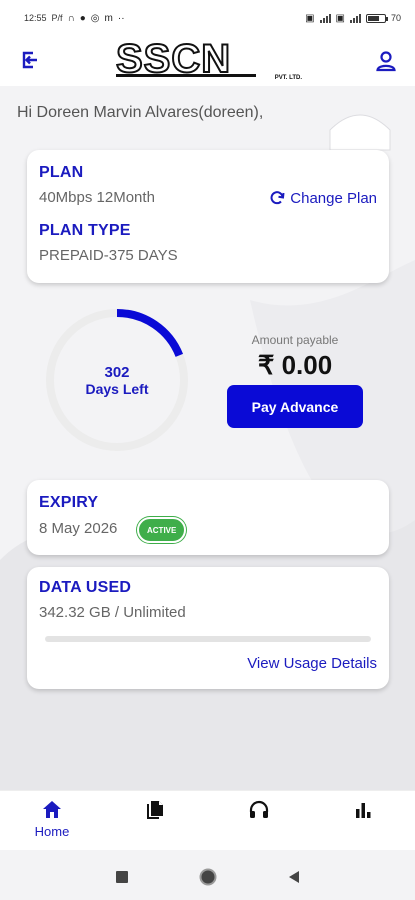 The image size is (415, 900). I want to click on logo-underline, so click(186, 75).